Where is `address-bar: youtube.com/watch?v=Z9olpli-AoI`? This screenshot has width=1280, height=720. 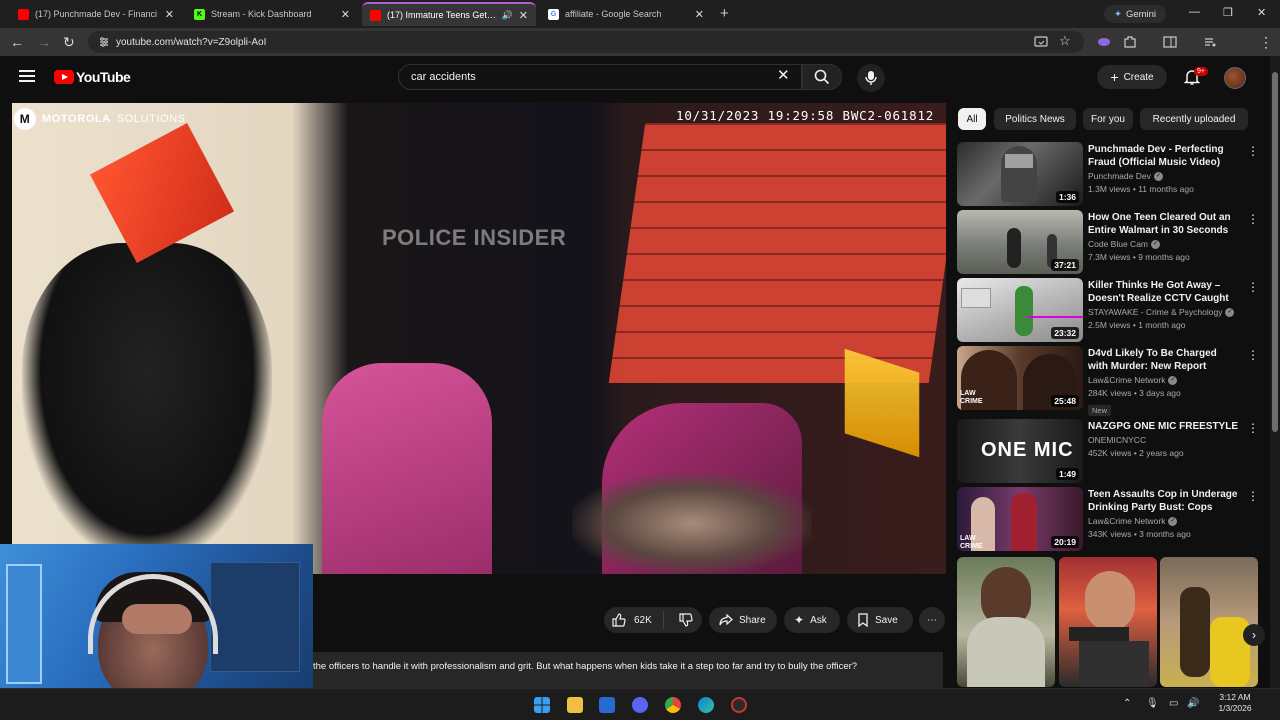
address-bar: youtube.com/watch?v=Z9olpli-AoI is located at coordinates (586, 42).